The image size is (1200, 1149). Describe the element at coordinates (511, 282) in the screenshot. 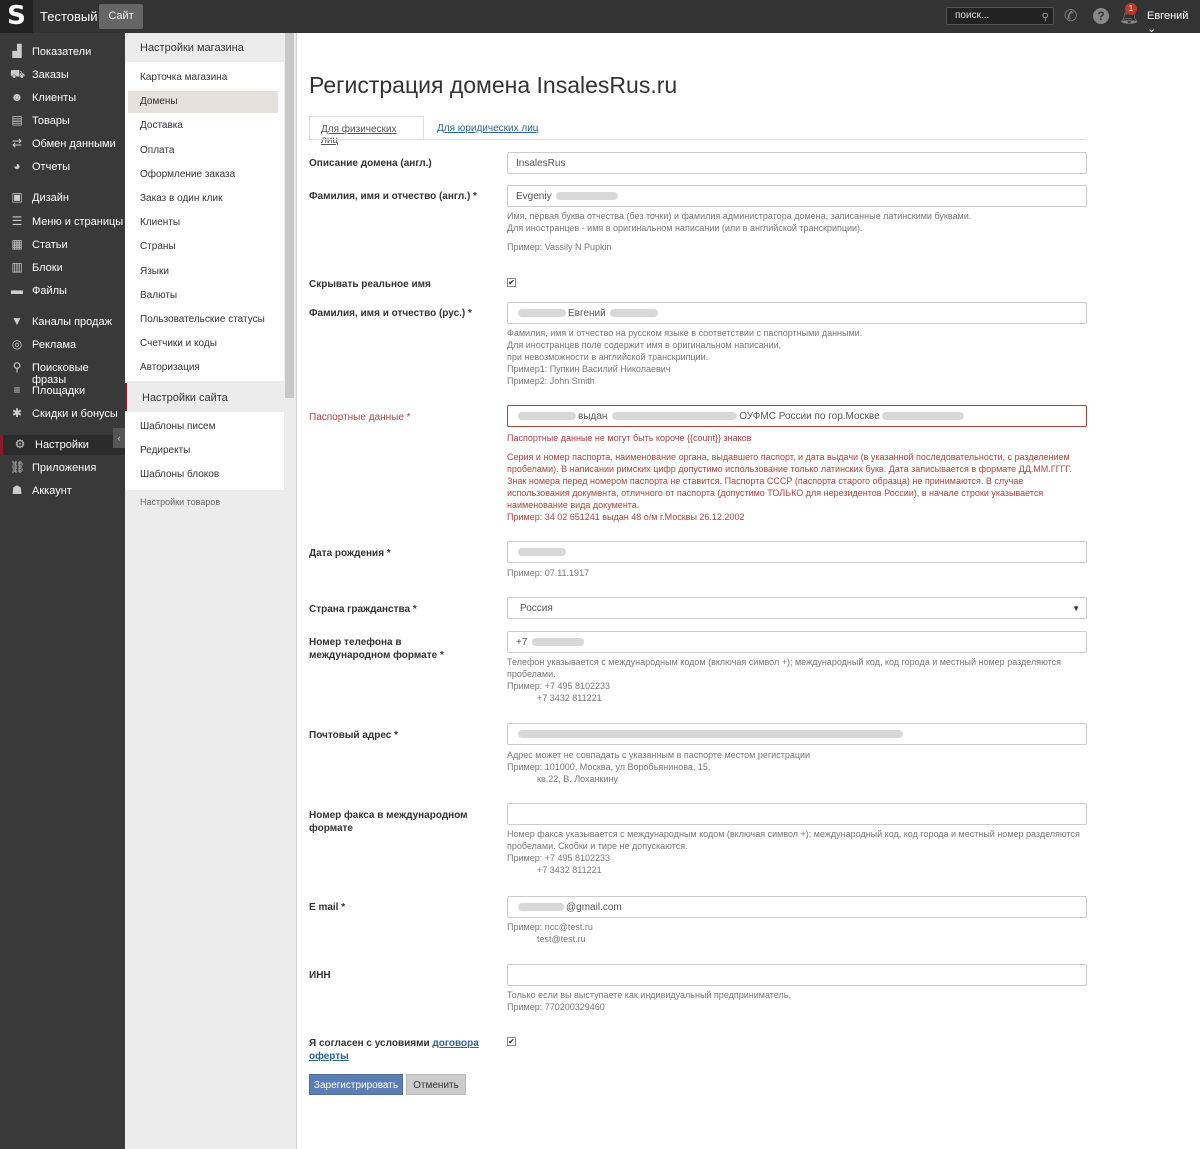

I see `hide-real-name-checkbox: ✔` at that location.